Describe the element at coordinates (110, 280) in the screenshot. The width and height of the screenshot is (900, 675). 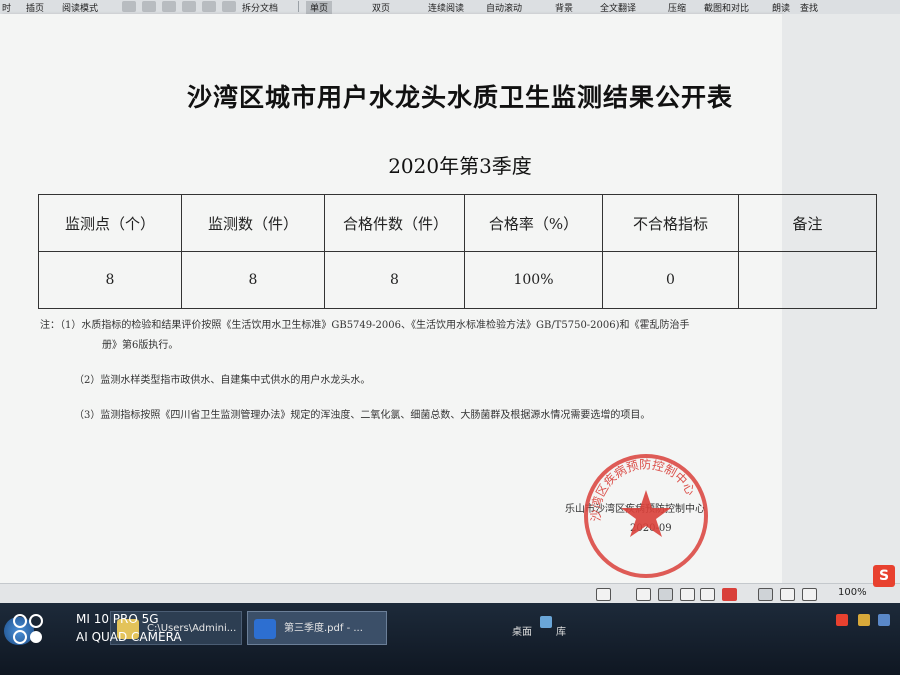
I see `cell-monitoring-points: 8` at that location.